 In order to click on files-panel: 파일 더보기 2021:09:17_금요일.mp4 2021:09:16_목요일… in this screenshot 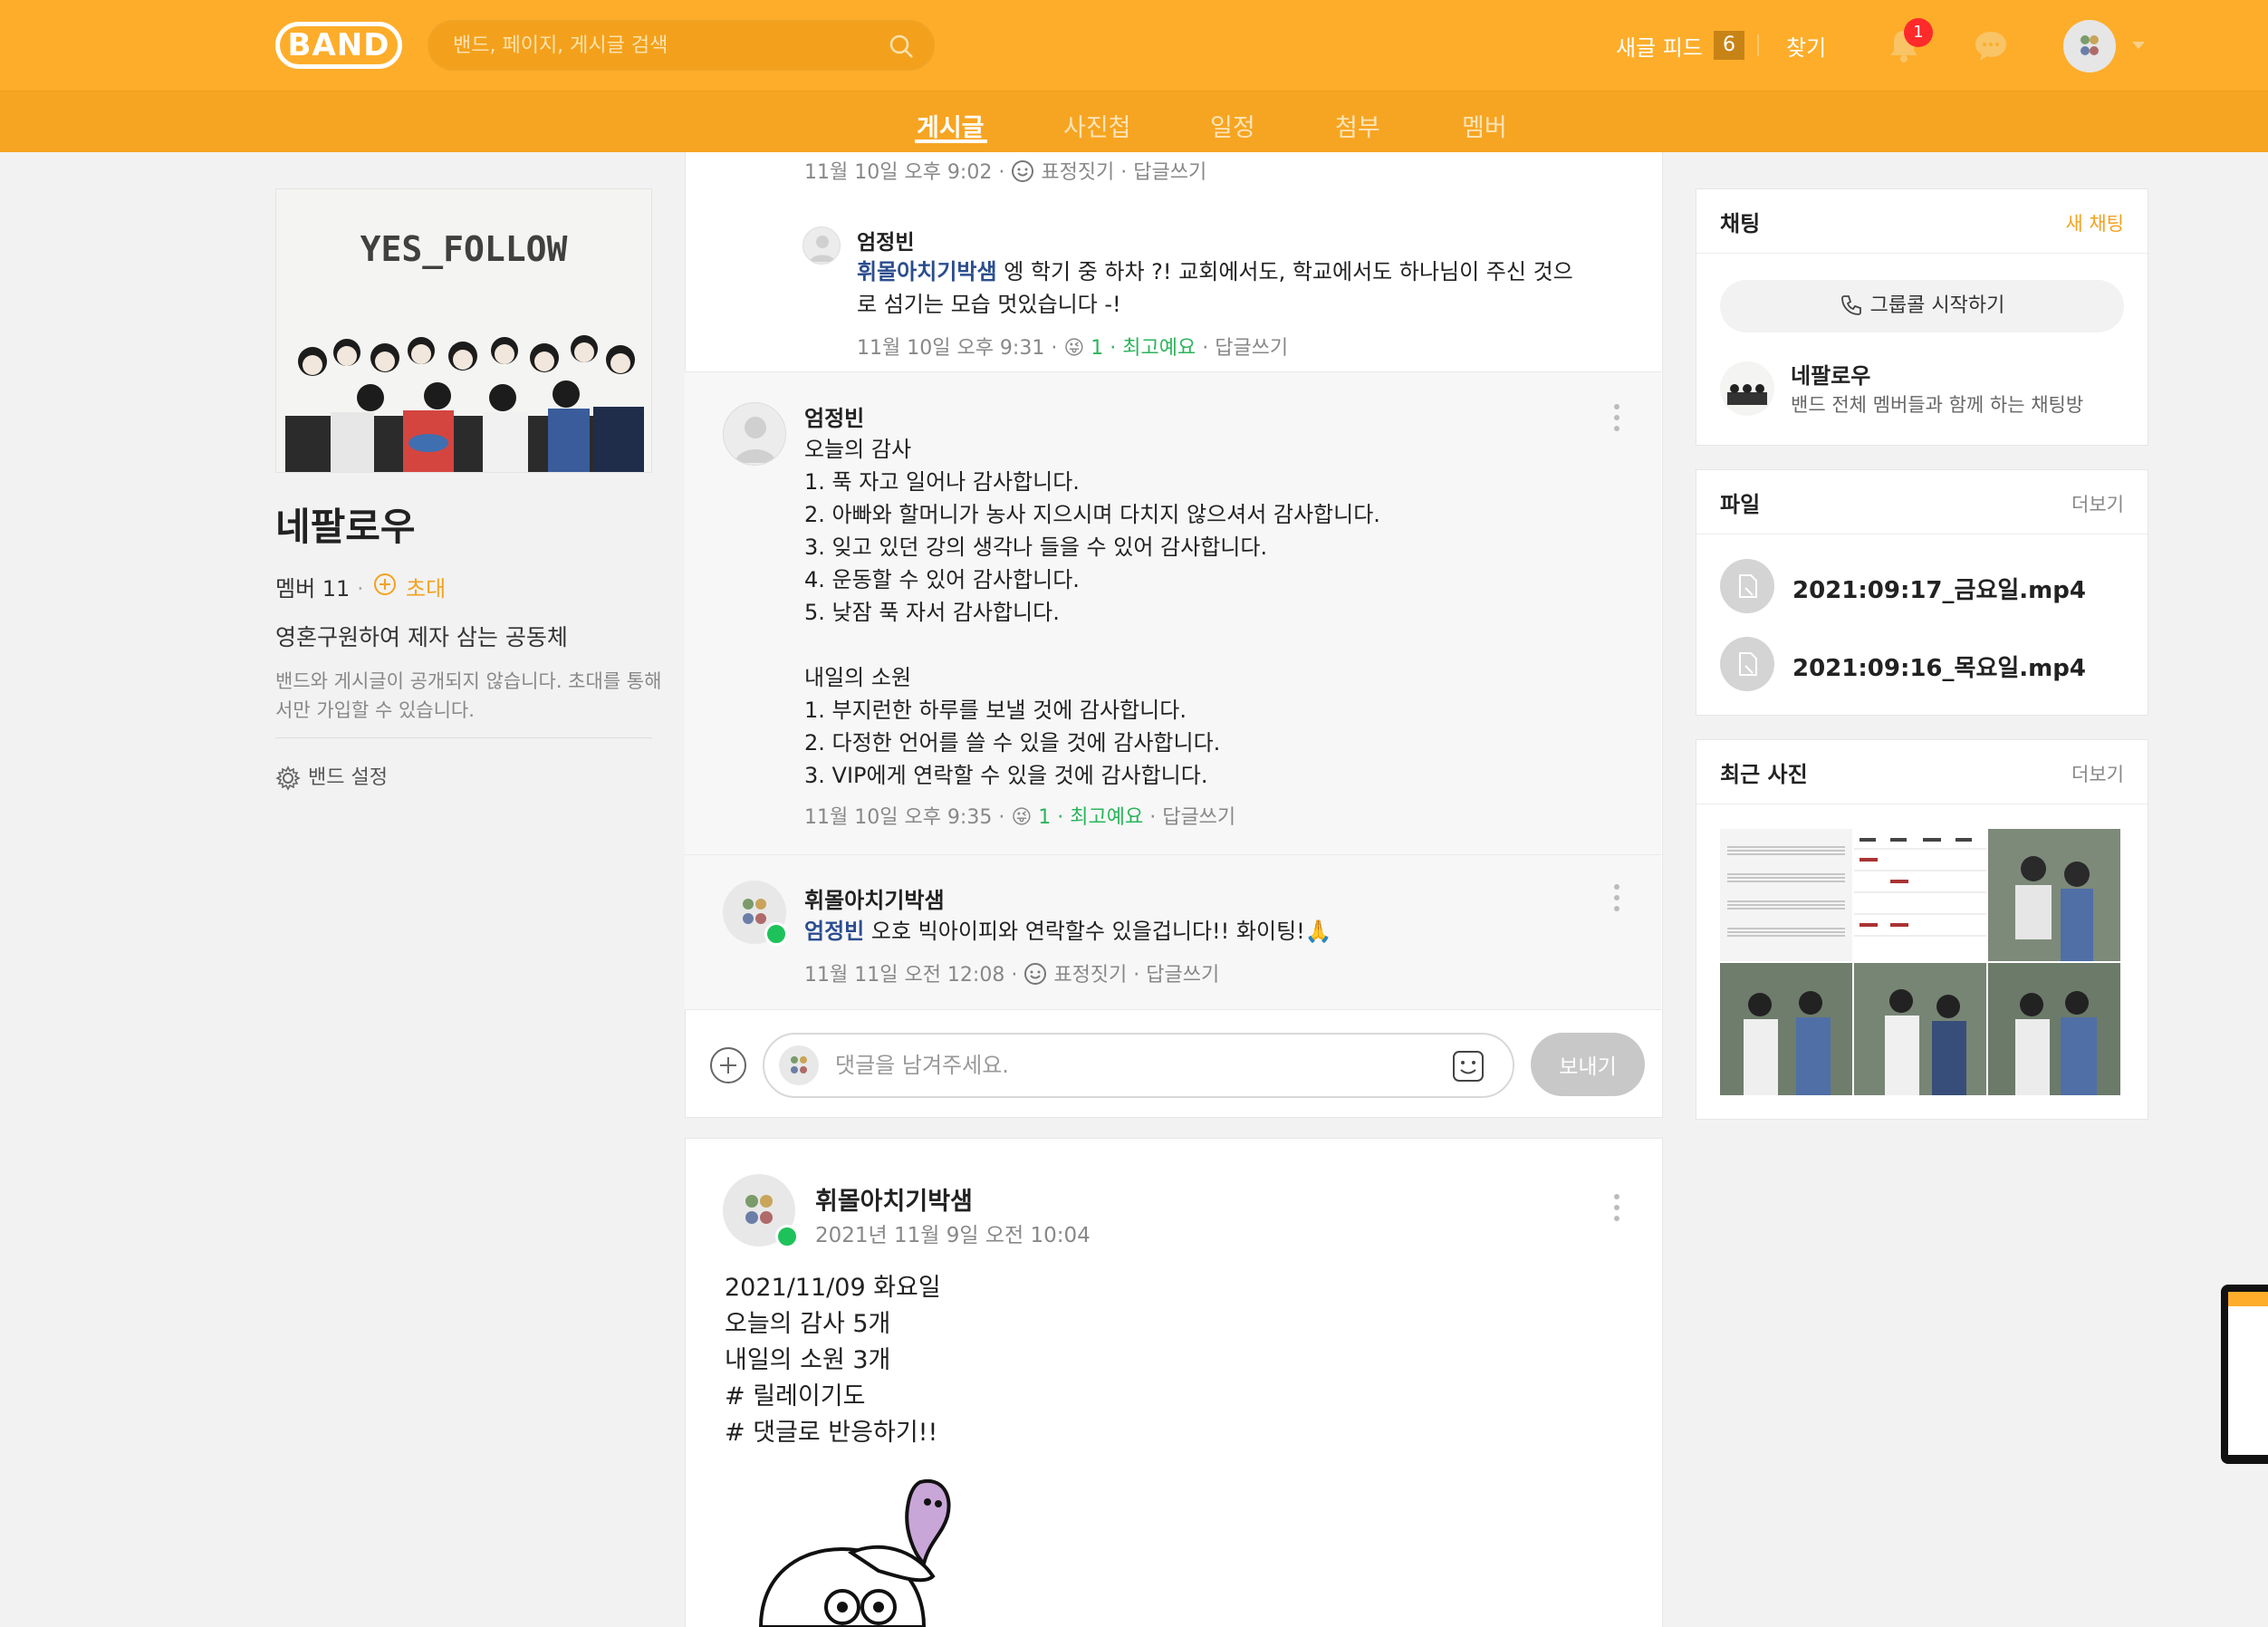, I will do `click(1922, 593)`.